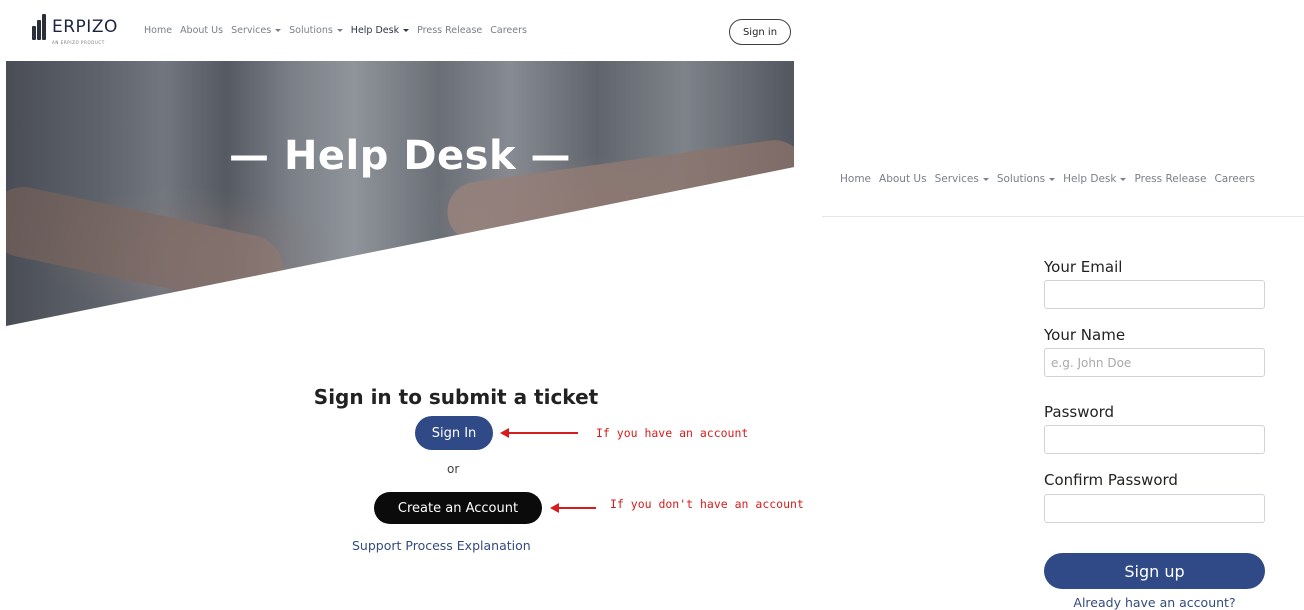  What do you see at coordinates (760, 32) in the screenshot?
I see `header-signin-button: Sign in` at bounding box center [760, 32].